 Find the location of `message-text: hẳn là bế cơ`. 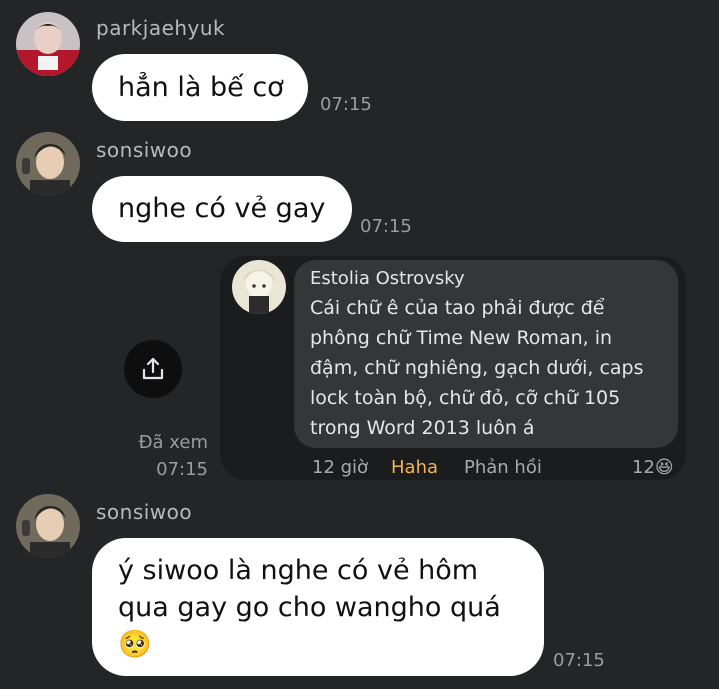

message-text: hẳn là bế cơ is located at coordinates (201, 87).